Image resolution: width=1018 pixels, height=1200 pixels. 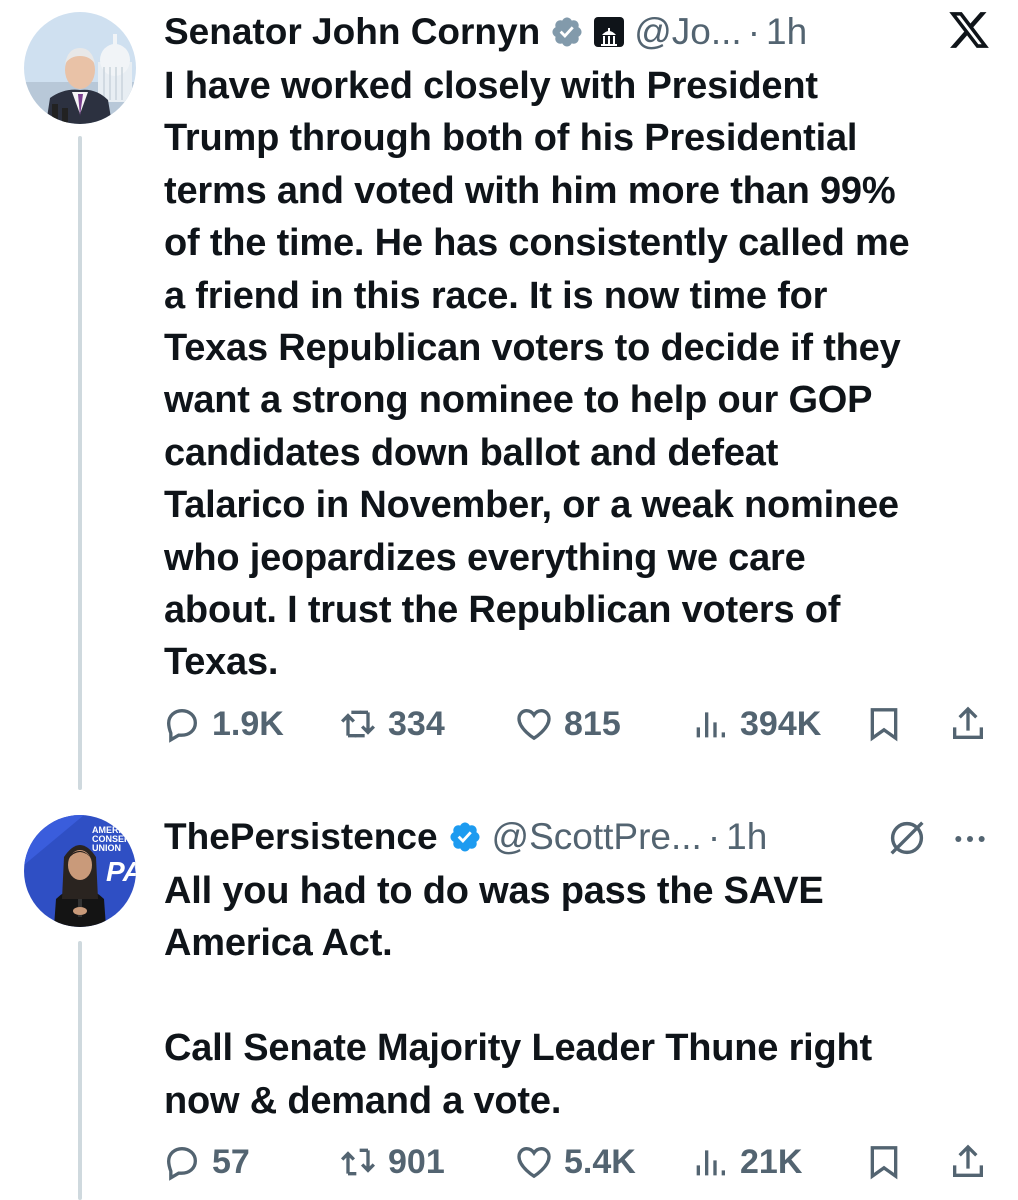 I want to click on views-button: 394K, so click(x=755, y=724).